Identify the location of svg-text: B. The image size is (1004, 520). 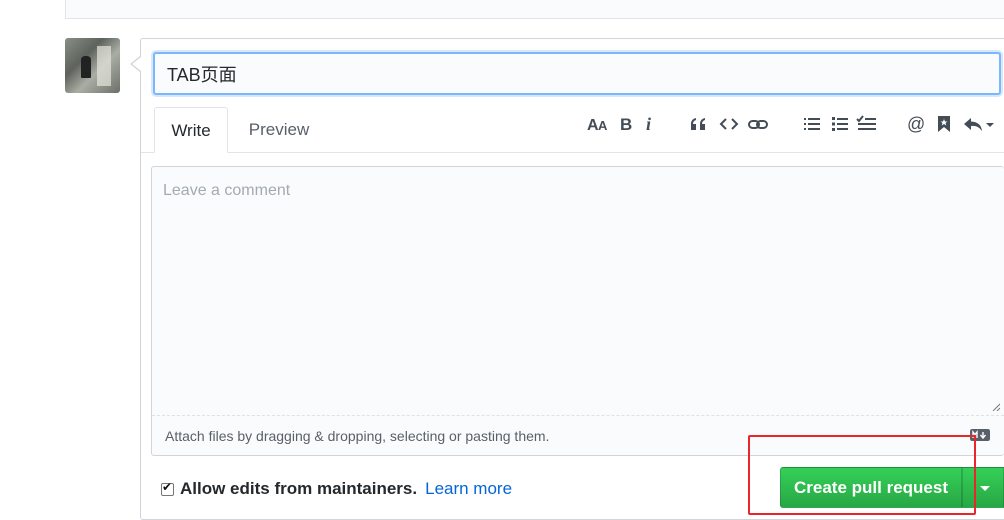
(626, 124).